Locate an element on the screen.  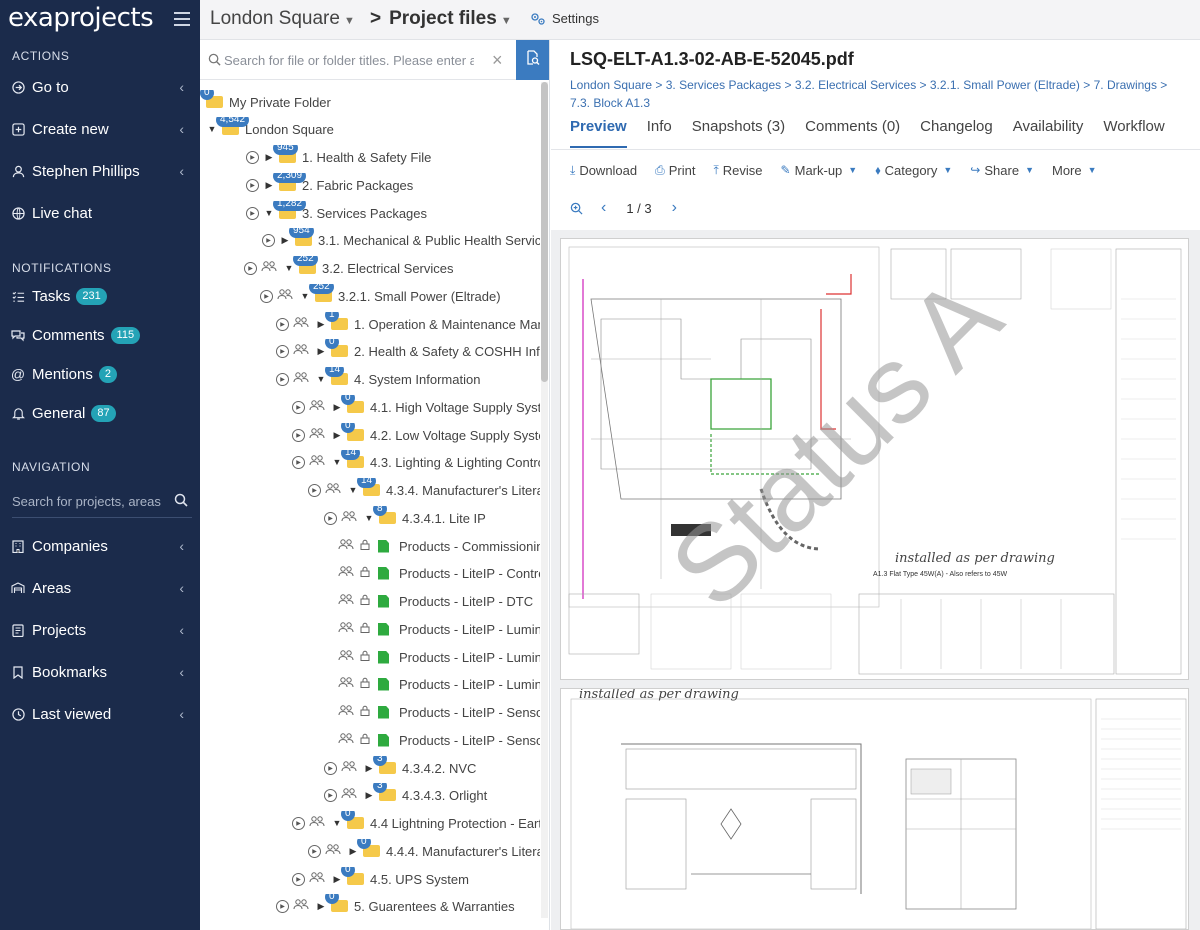
tree-folder-item: ▶ ▶ 3 4.3.4.2. NVC is located at coordinates (370, 768).